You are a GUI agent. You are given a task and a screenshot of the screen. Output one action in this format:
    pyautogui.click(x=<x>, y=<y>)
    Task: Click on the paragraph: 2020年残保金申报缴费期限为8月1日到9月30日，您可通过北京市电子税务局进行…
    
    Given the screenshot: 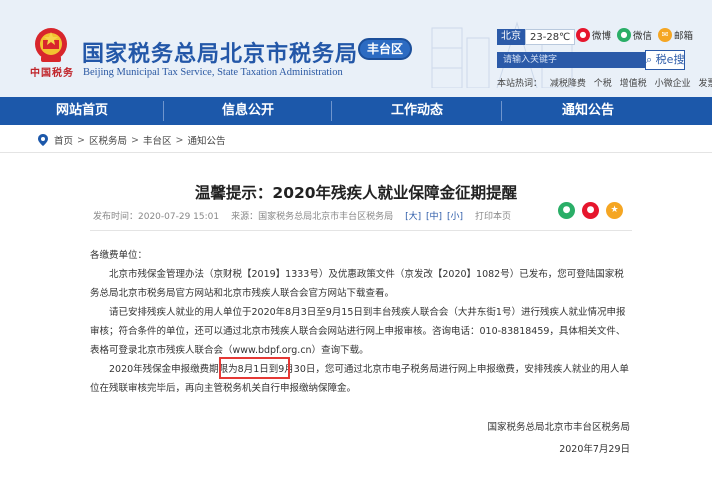 What is the action you would take?
    pyautogui.click(x=359, y=379)
    